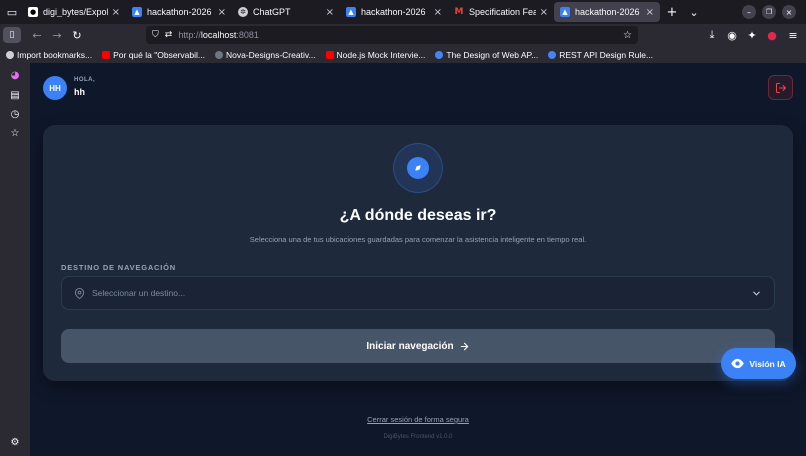 The width and height of the screenshot is (806, 456). What do you see at coordinates (772, 35) in the screenshot?
I see `extension-badge-icon: ●` at bounding box center [772, 35].